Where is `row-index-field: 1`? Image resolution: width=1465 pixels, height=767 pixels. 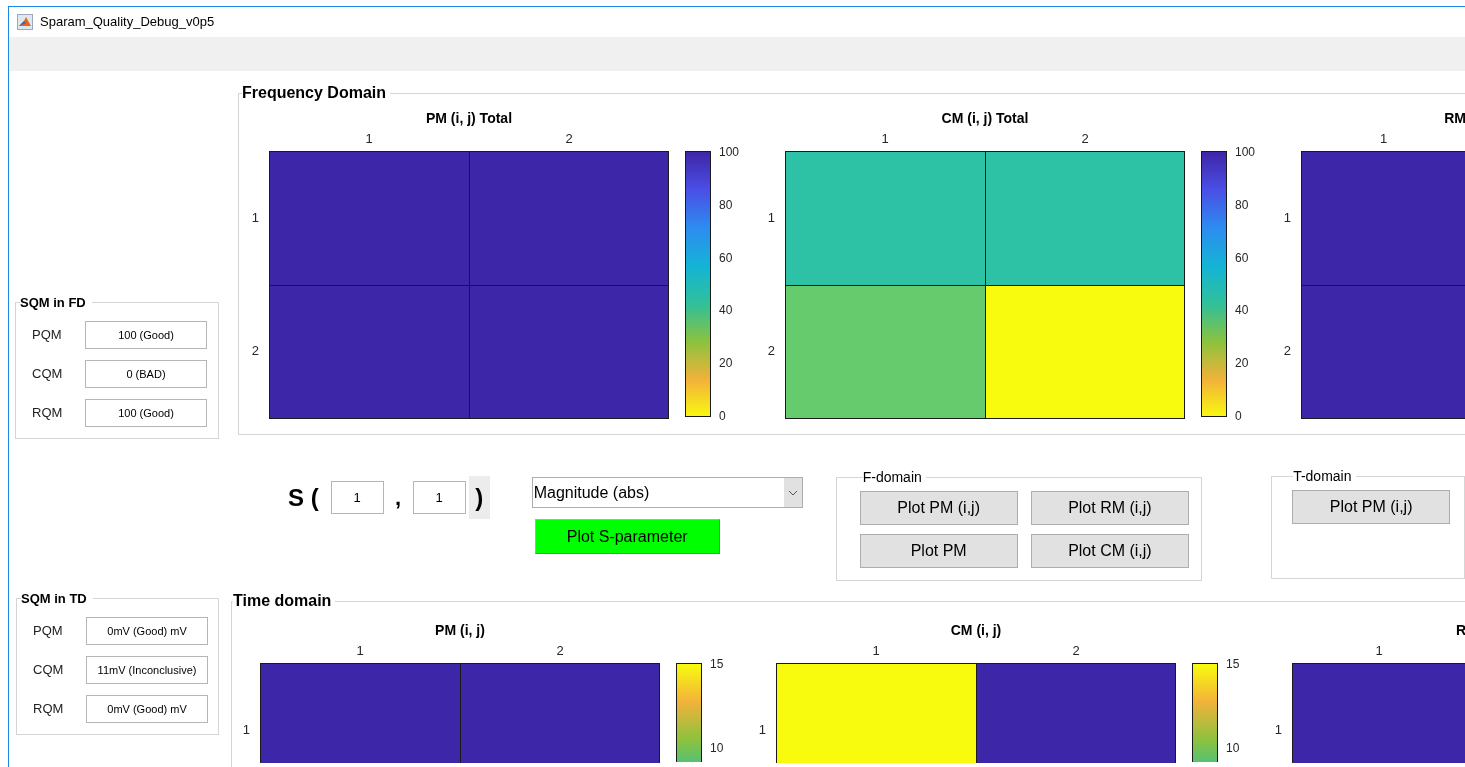
row-index-field: 1 is located at coordinates (357, 497).